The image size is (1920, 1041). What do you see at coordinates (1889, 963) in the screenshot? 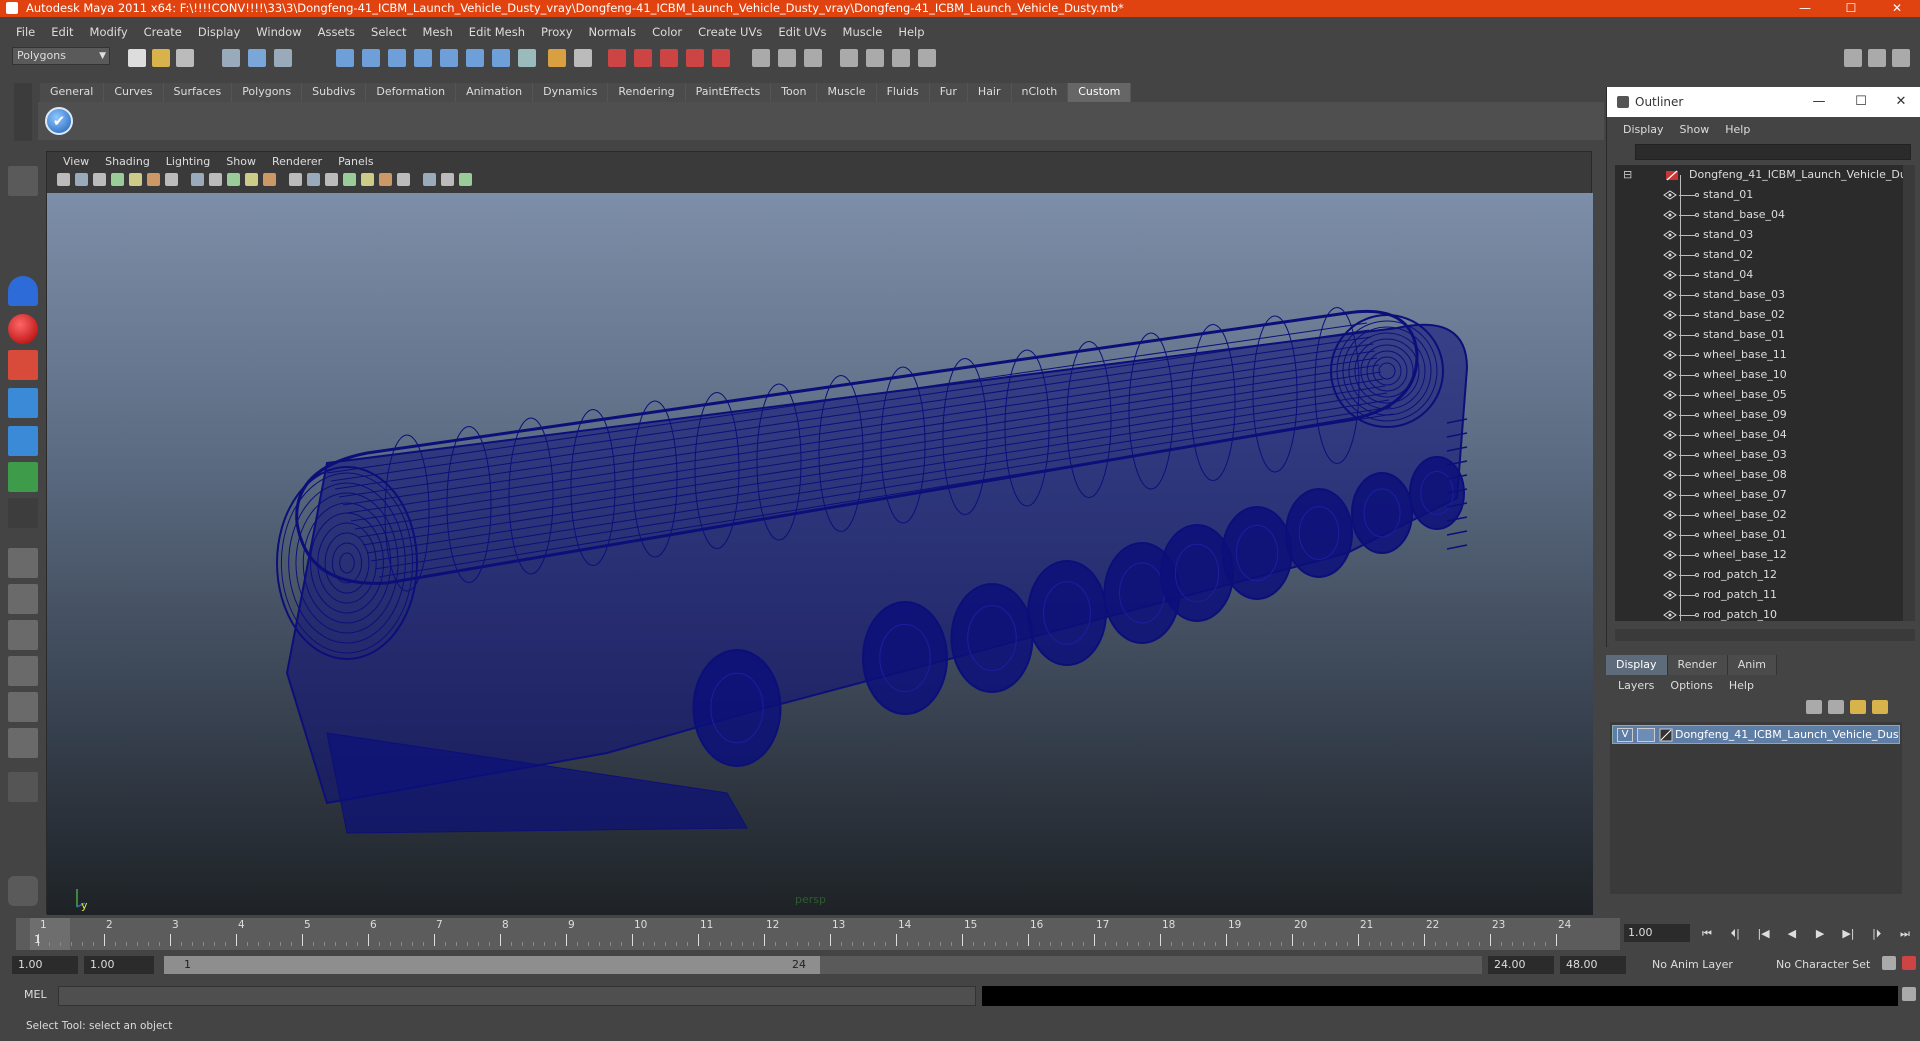
I see `key-icon` at bounding box center [1889, 963].